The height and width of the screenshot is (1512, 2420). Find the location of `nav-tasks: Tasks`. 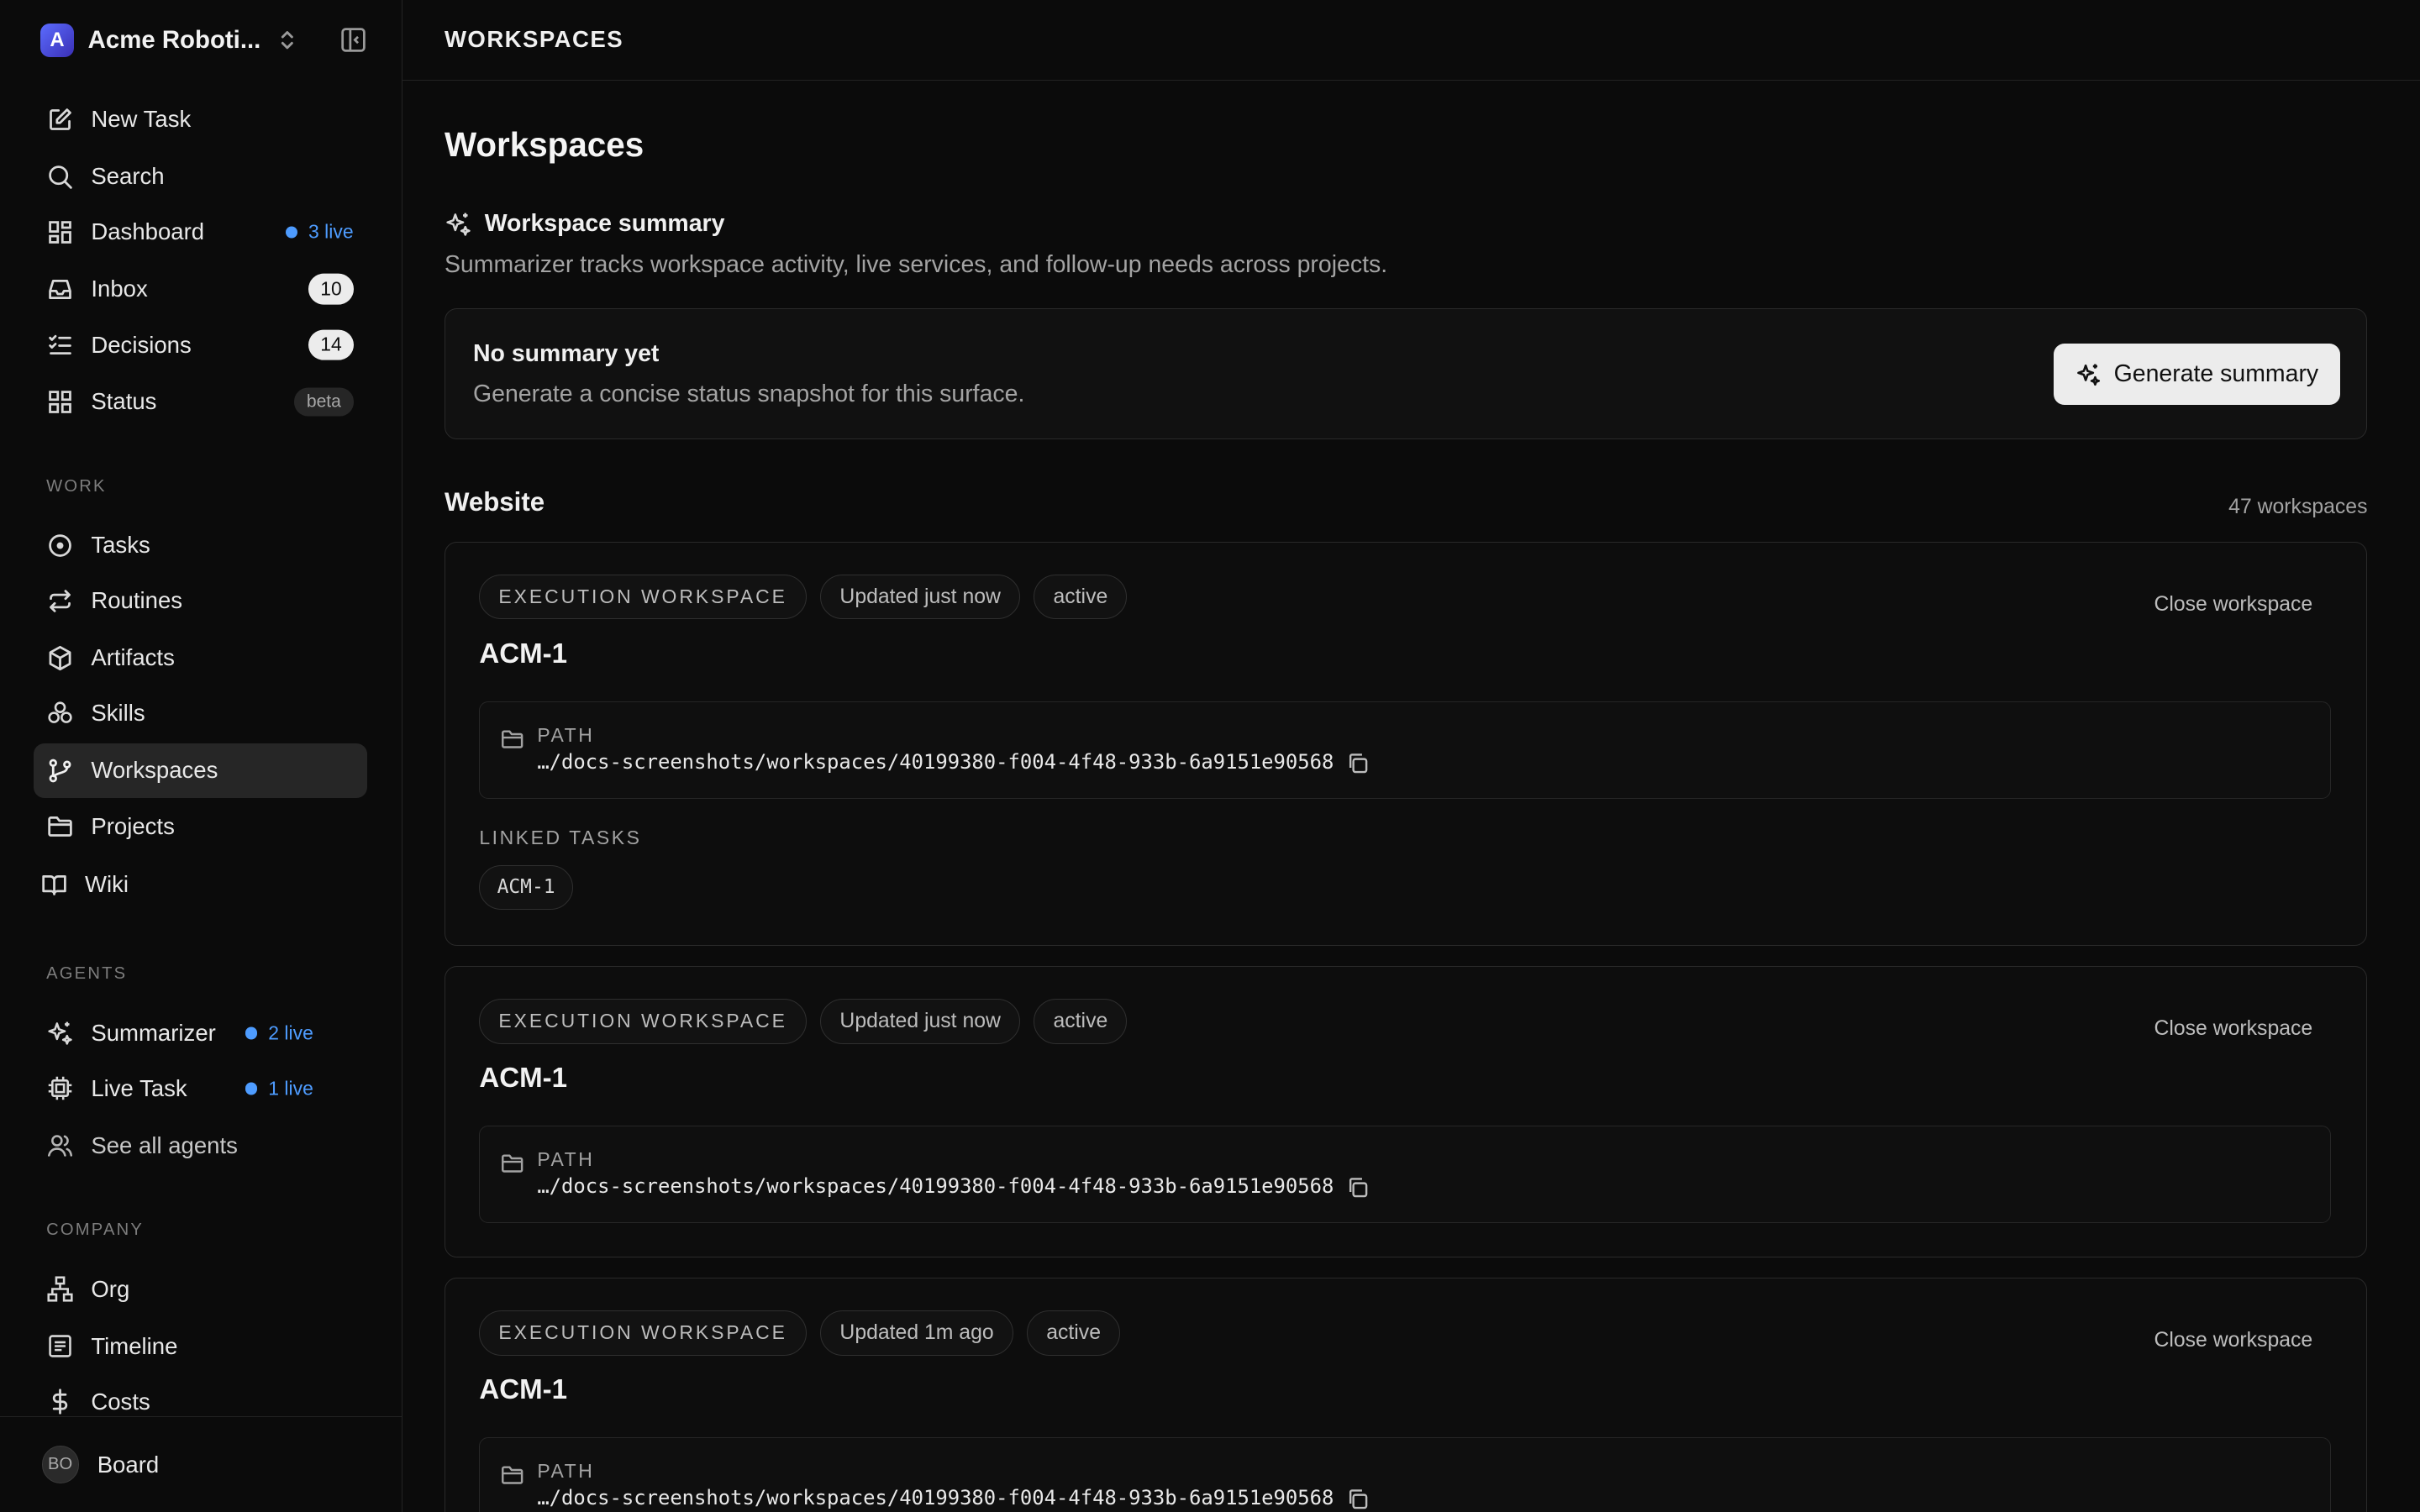

nav-tasks: Tasks is located at coordinates (200, 545).